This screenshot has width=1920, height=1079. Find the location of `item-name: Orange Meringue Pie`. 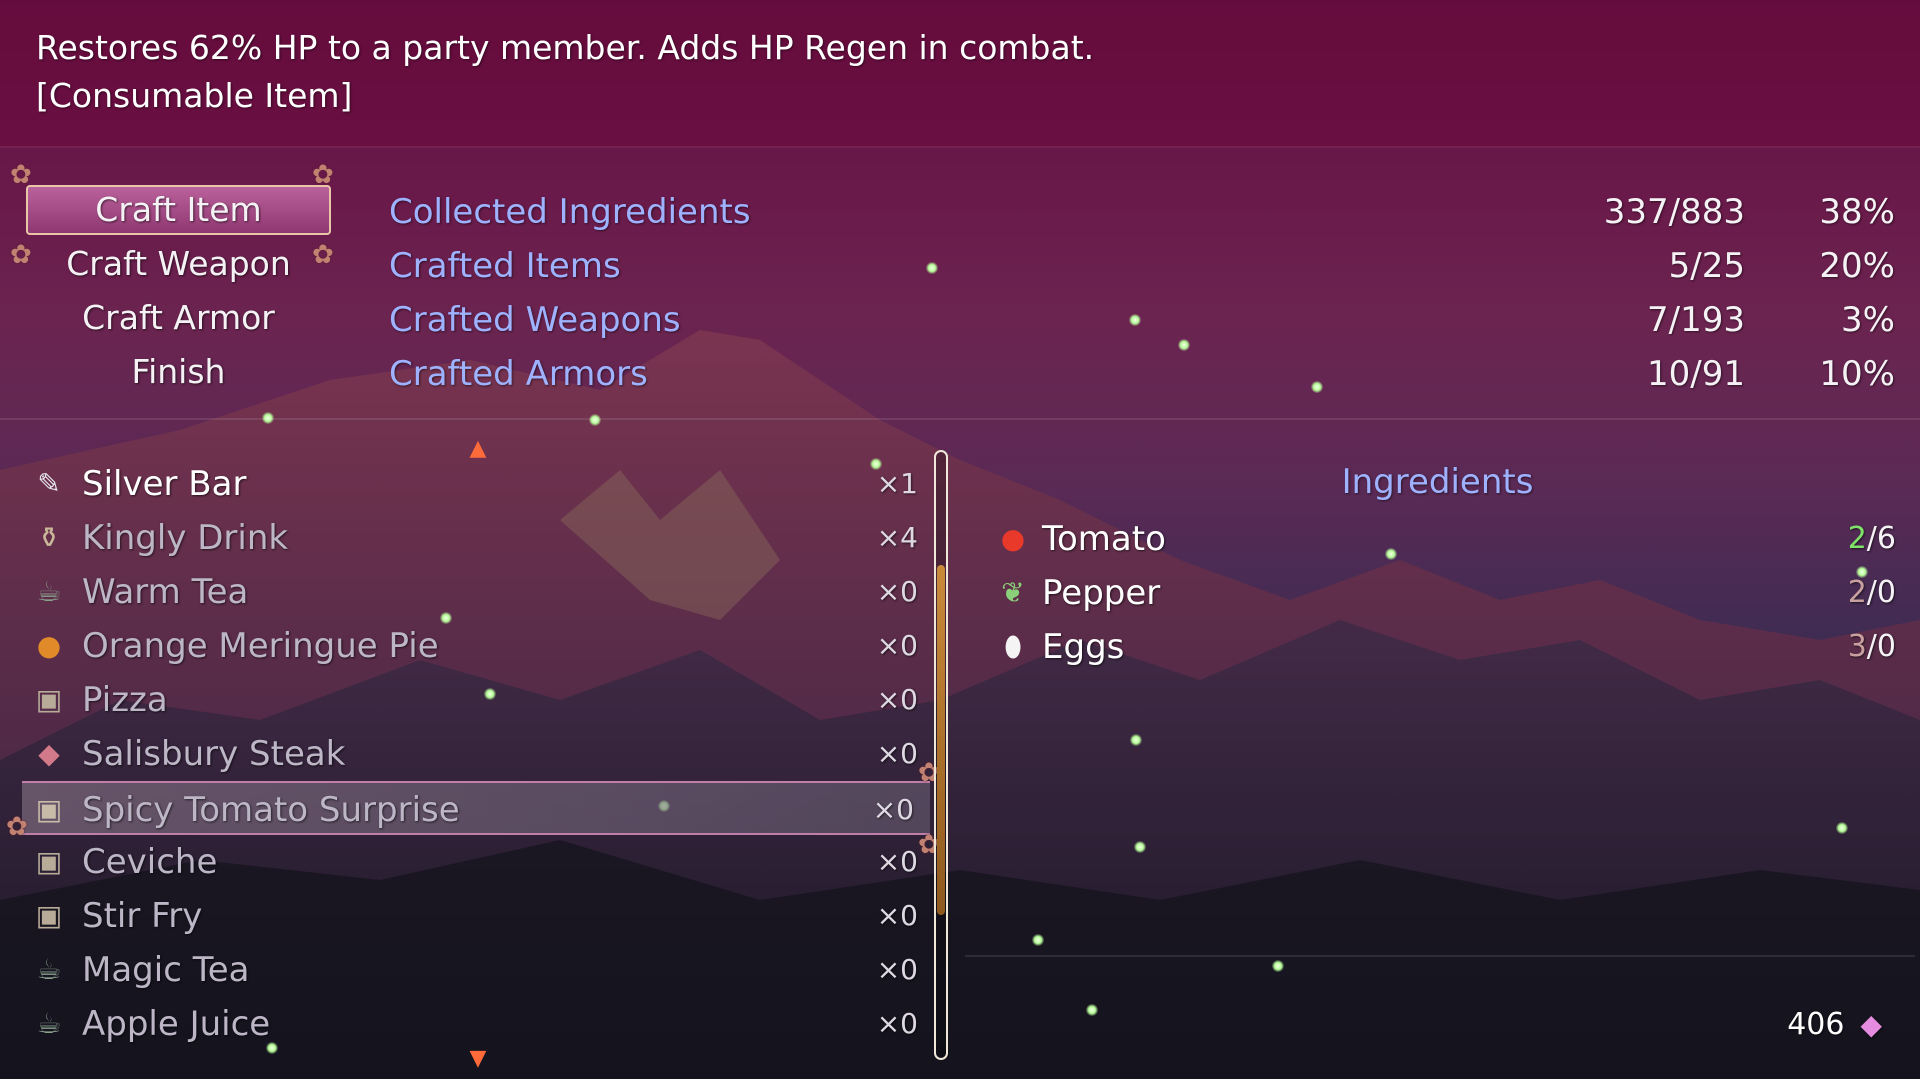

item-name: Orange Meringue Pie is located at coordinates (260, 646).